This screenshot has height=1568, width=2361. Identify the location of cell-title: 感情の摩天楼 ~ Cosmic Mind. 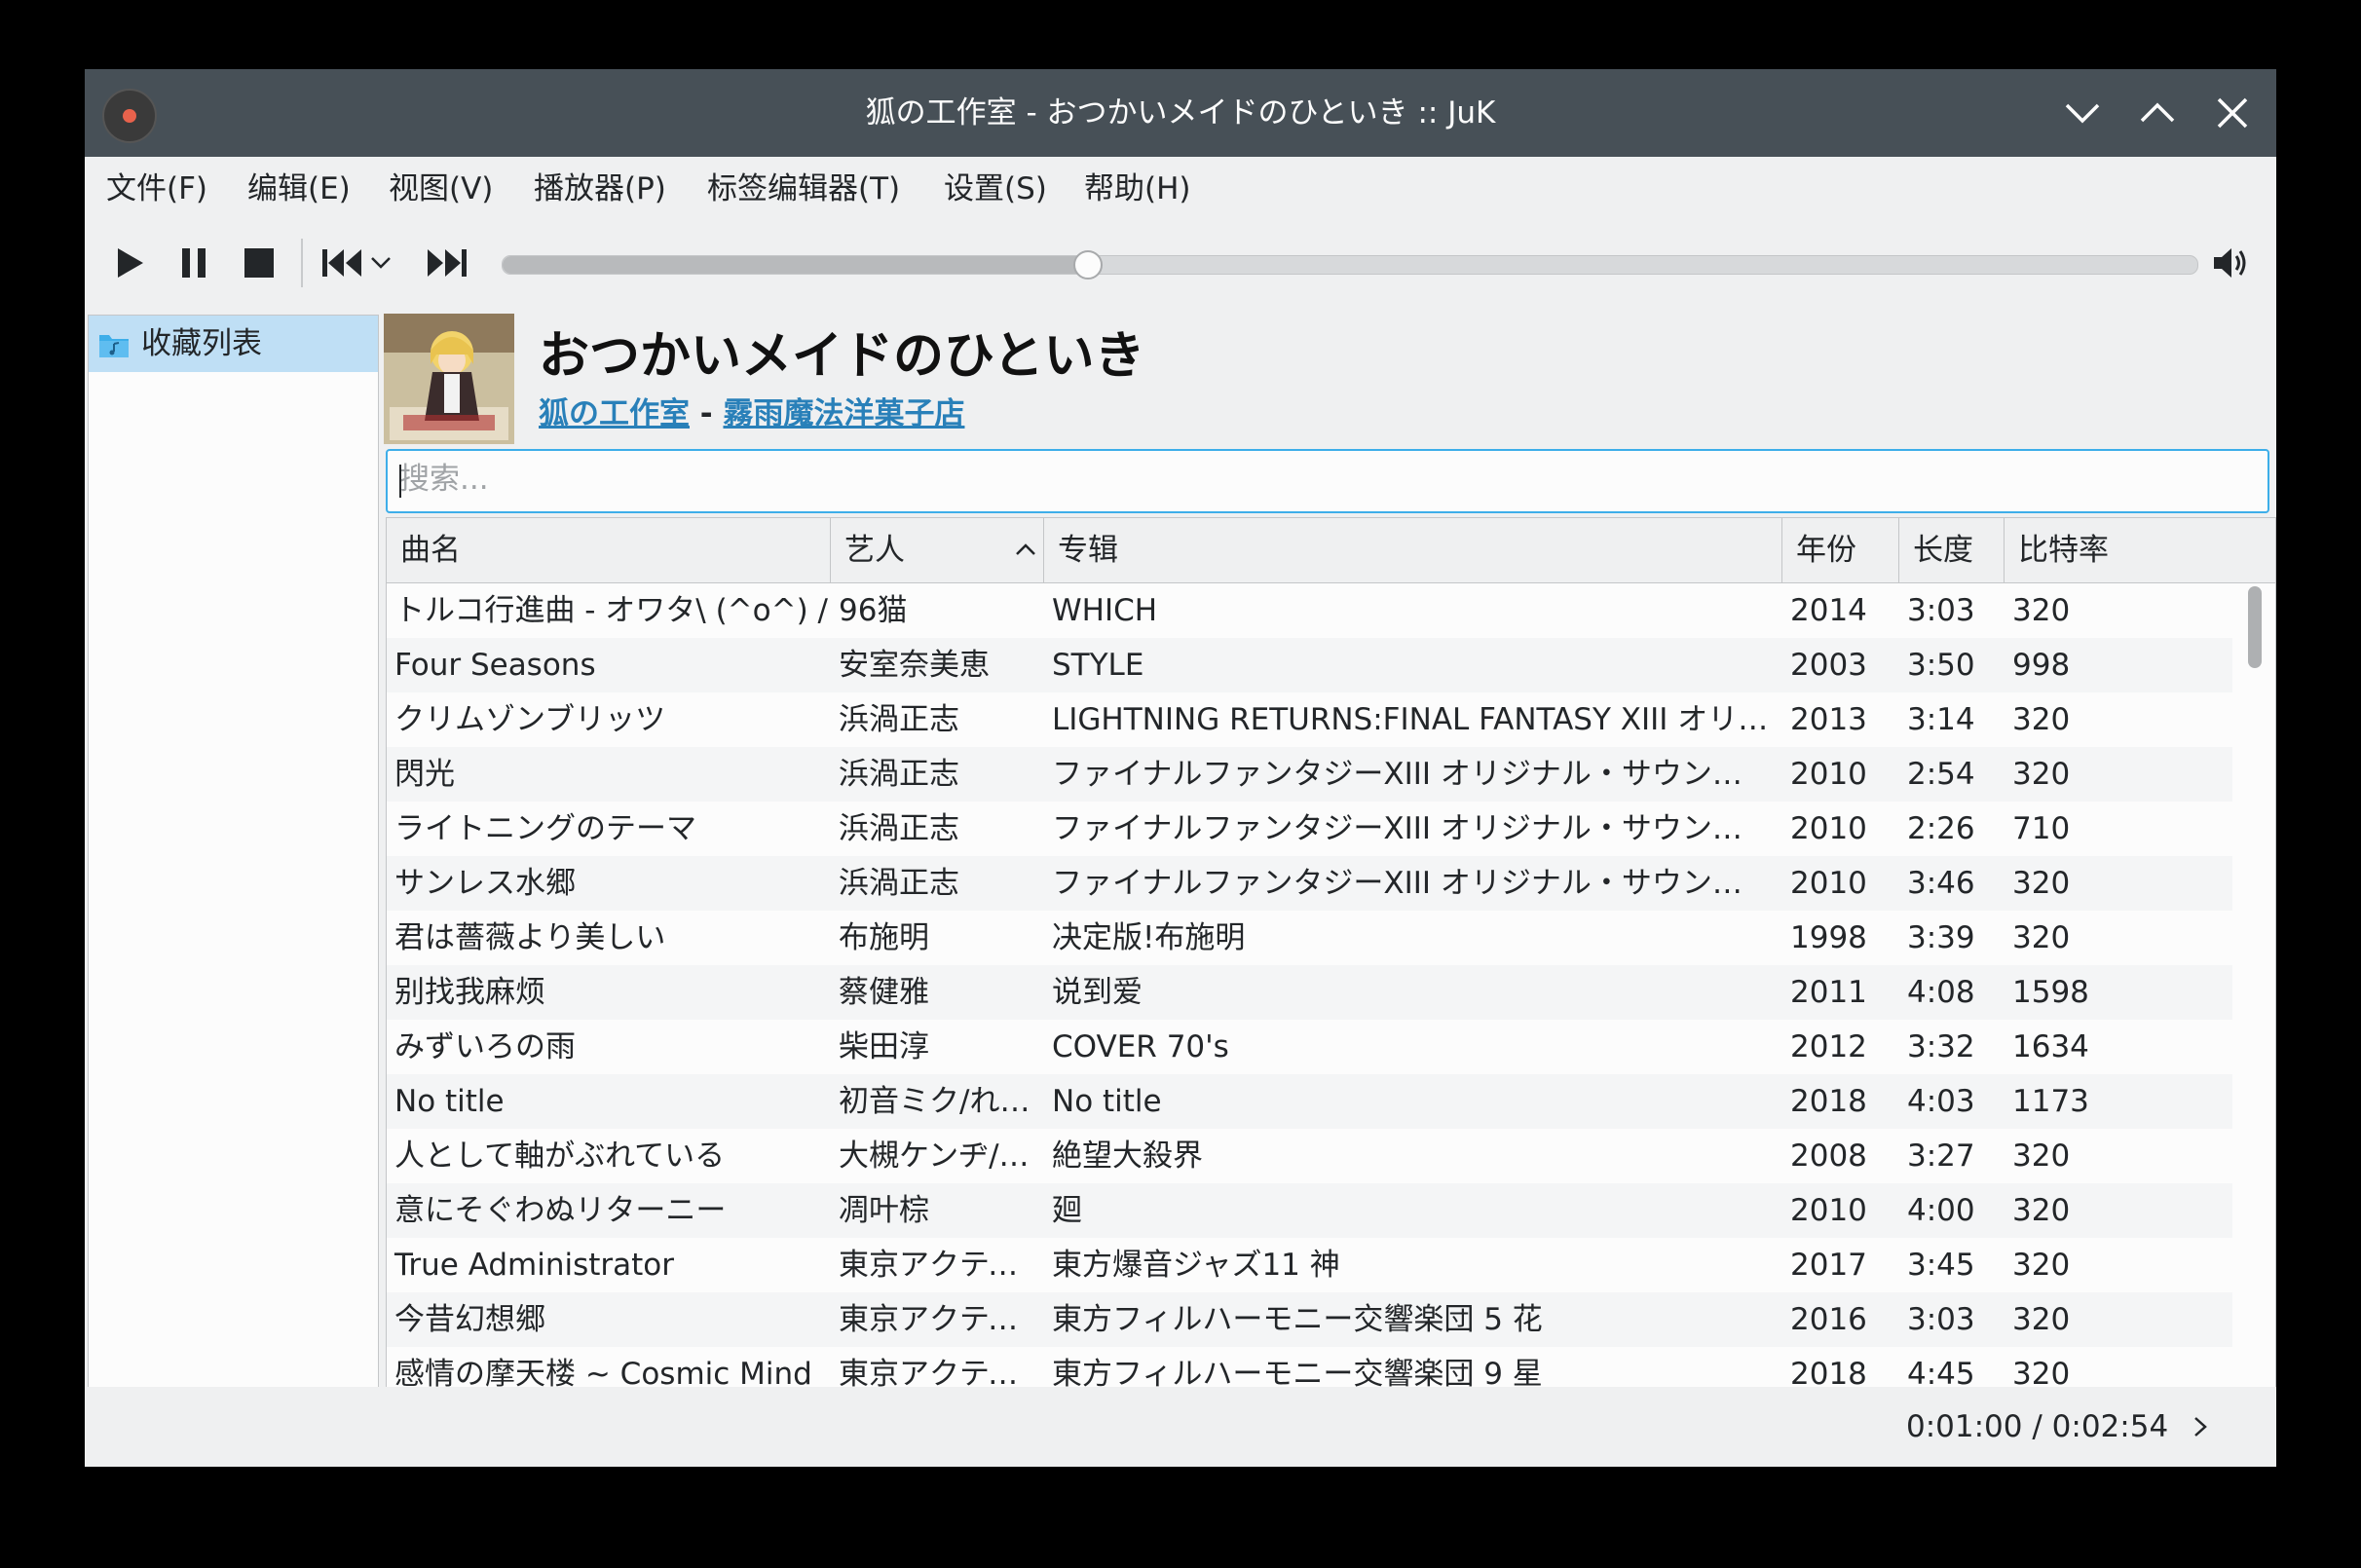
(603, 1373).